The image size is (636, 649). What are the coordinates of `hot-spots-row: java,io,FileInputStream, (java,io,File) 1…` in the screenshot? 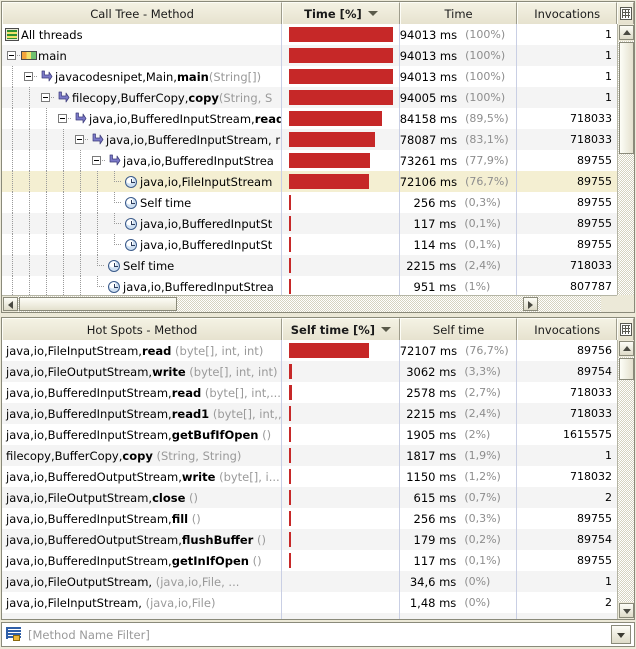 It's located at (309, 603).